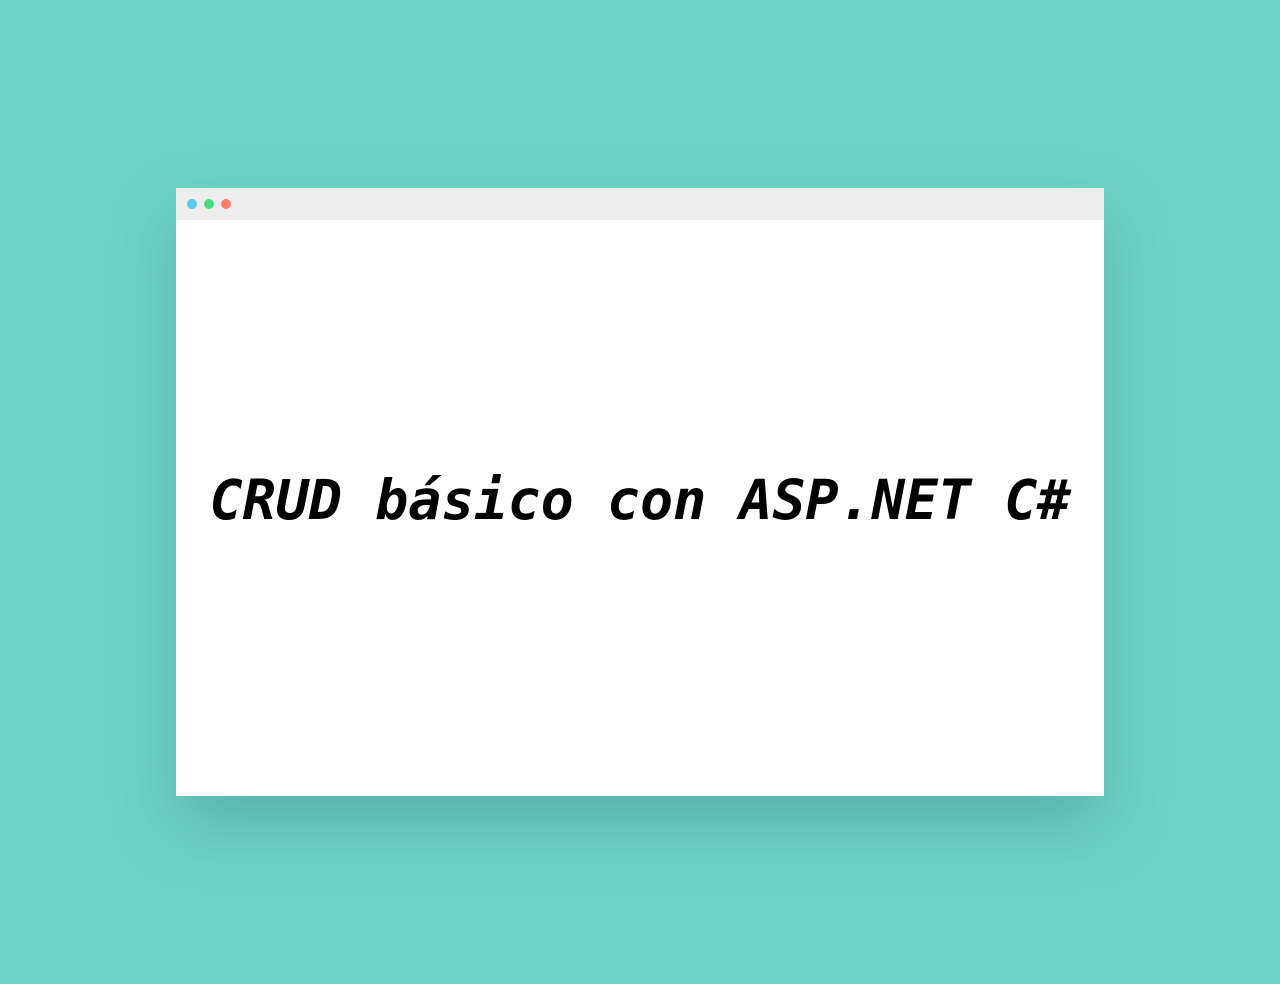  What do you see at coordinates (192, 204) in the screenshot?
I see `window-dot-blue-icon` at bounding box center [192, 204].